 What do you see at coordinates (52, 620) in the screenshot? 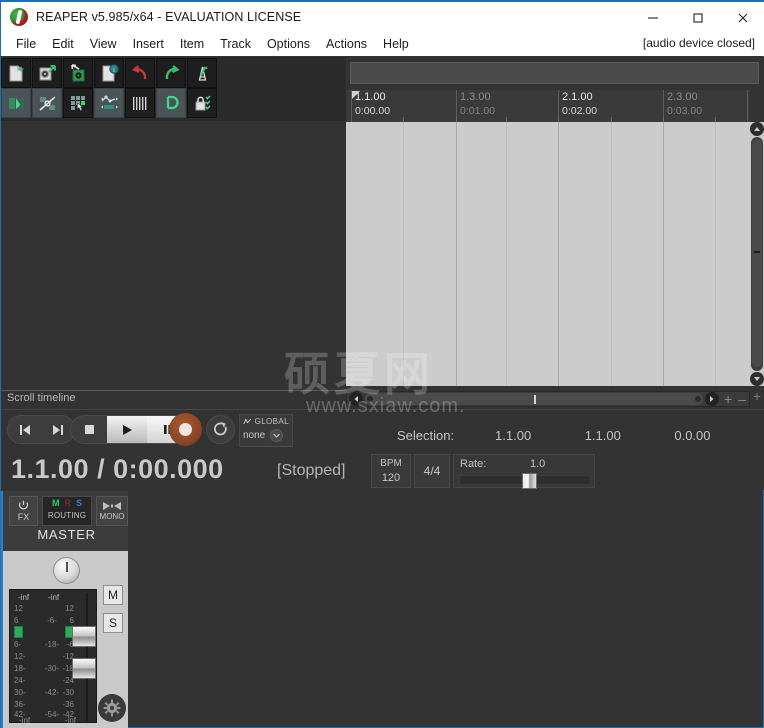
I see `meter-scale-center: -6-` at bounding box center [52, 620].